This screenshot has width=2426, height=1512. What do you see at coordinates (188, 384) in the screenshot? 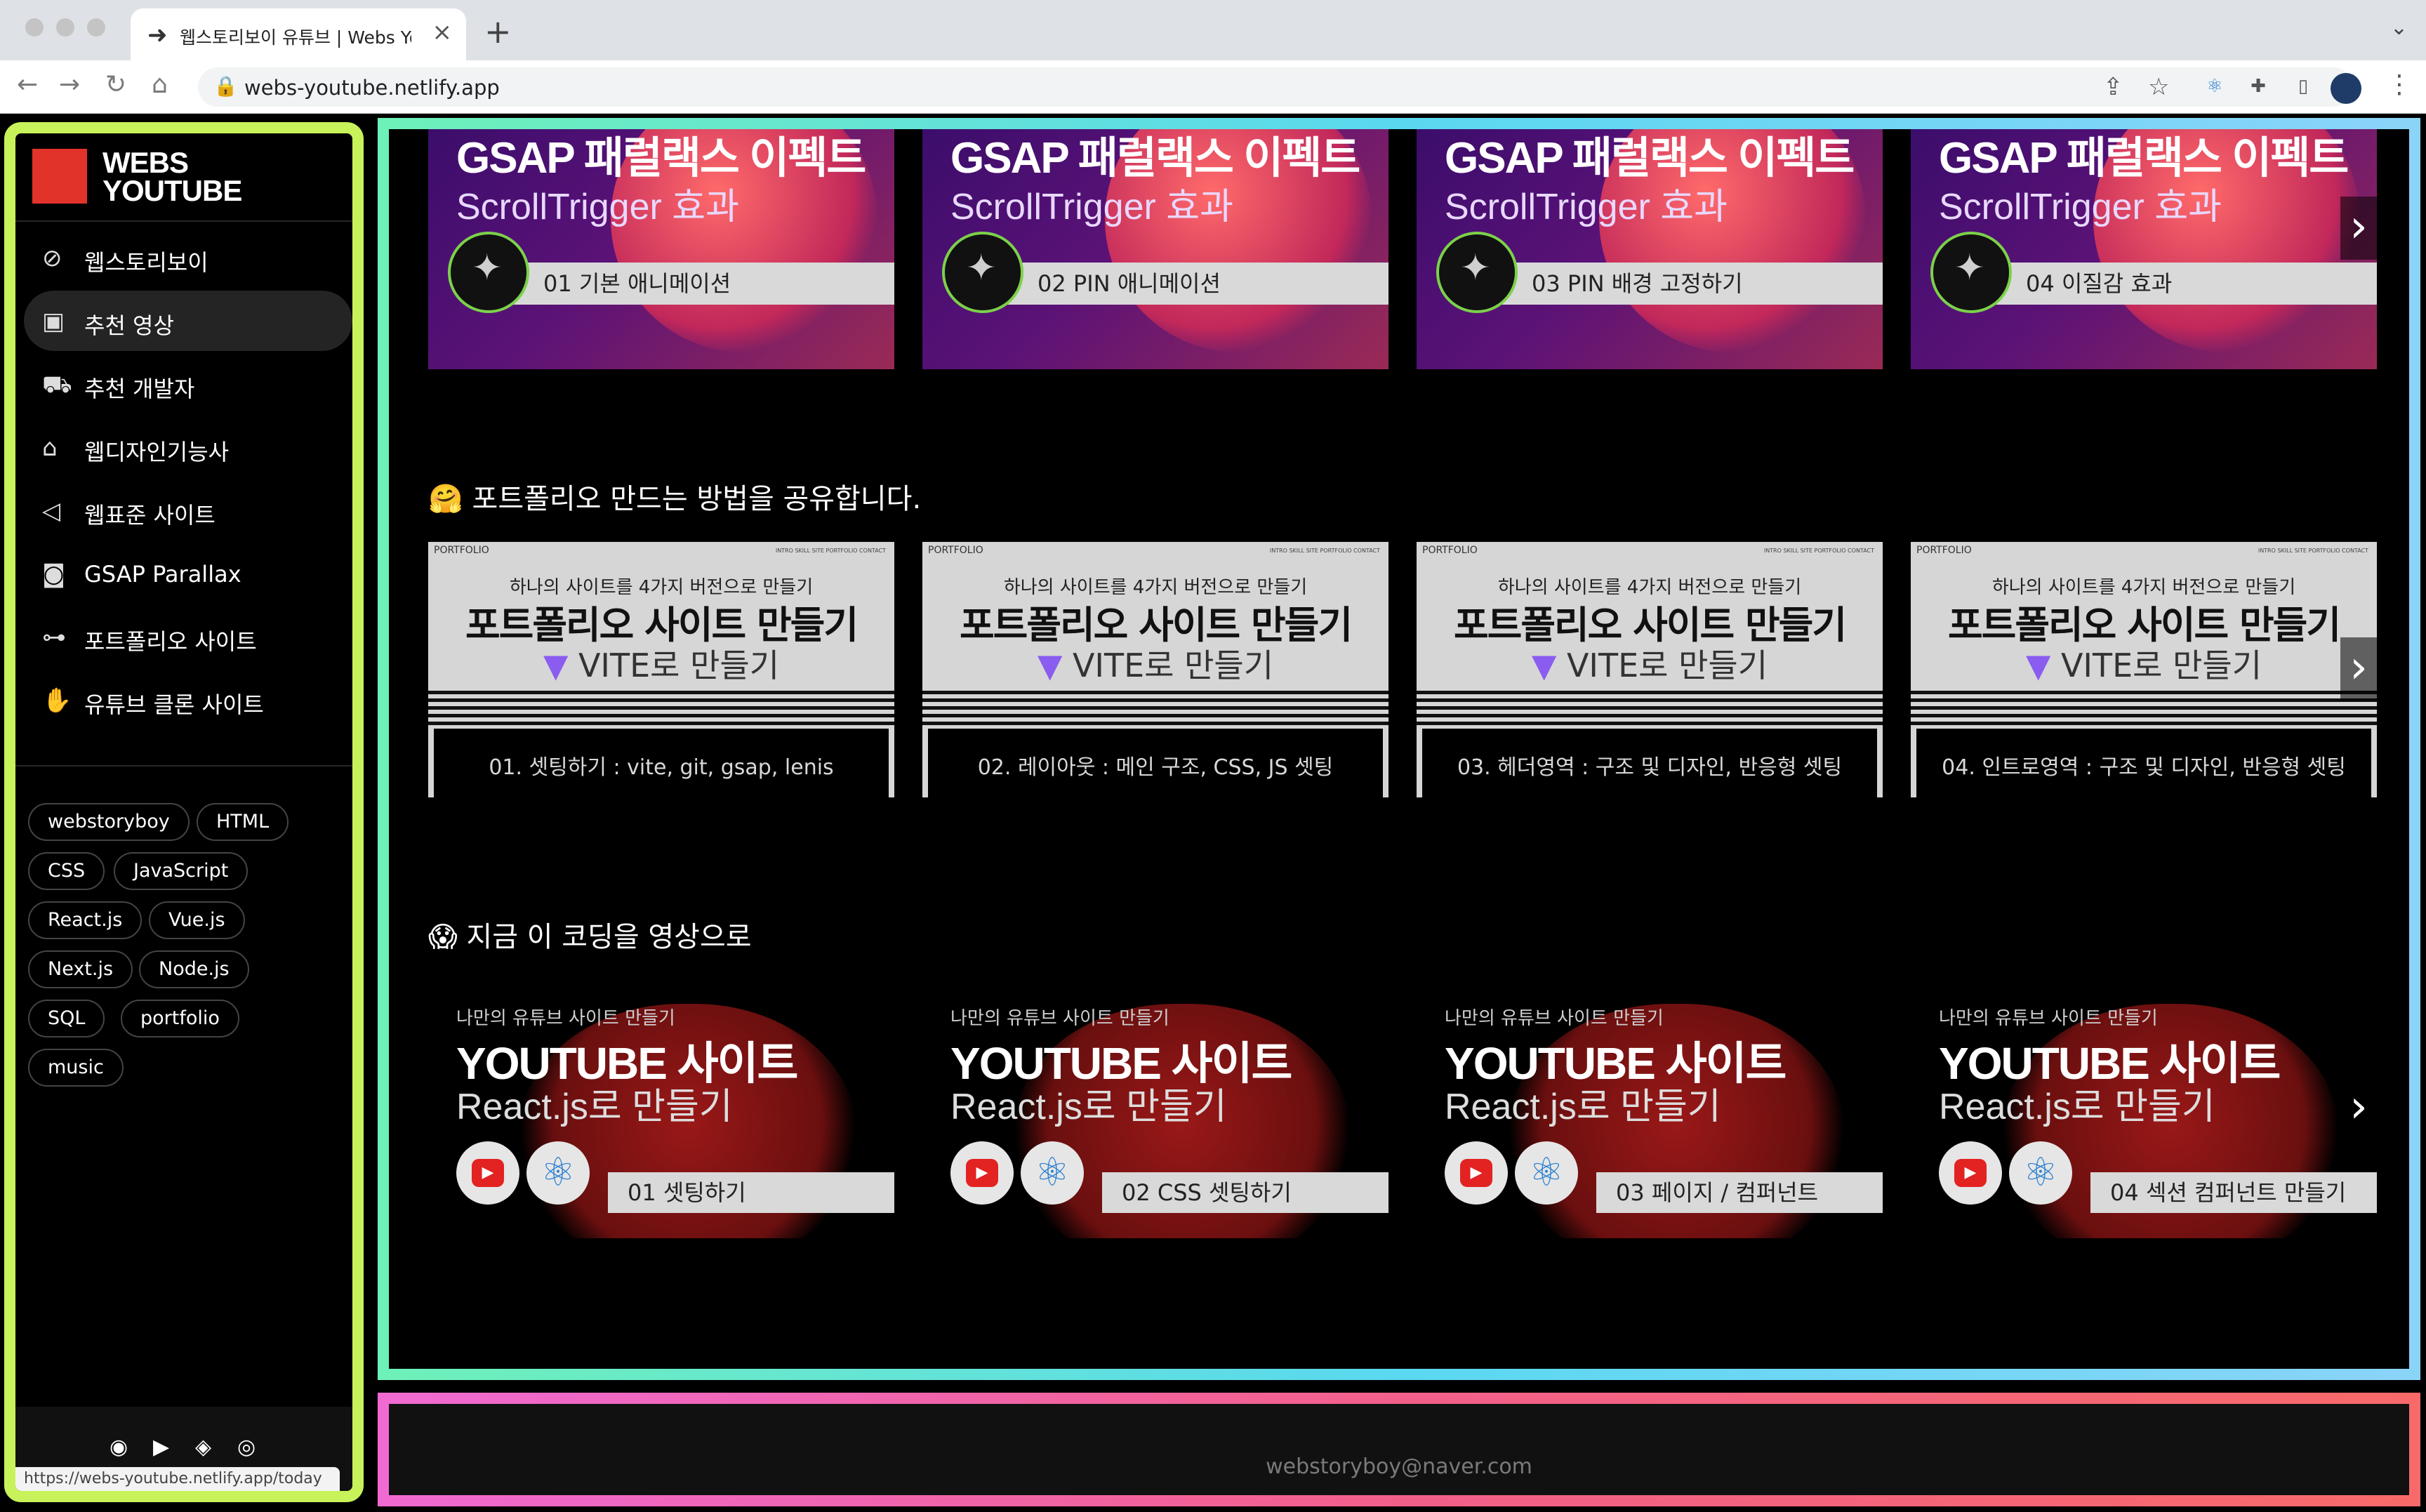
I see `sidebar-item-recommended-developers: ⛟ 추천 개발자` at bounding box center [188, 384].